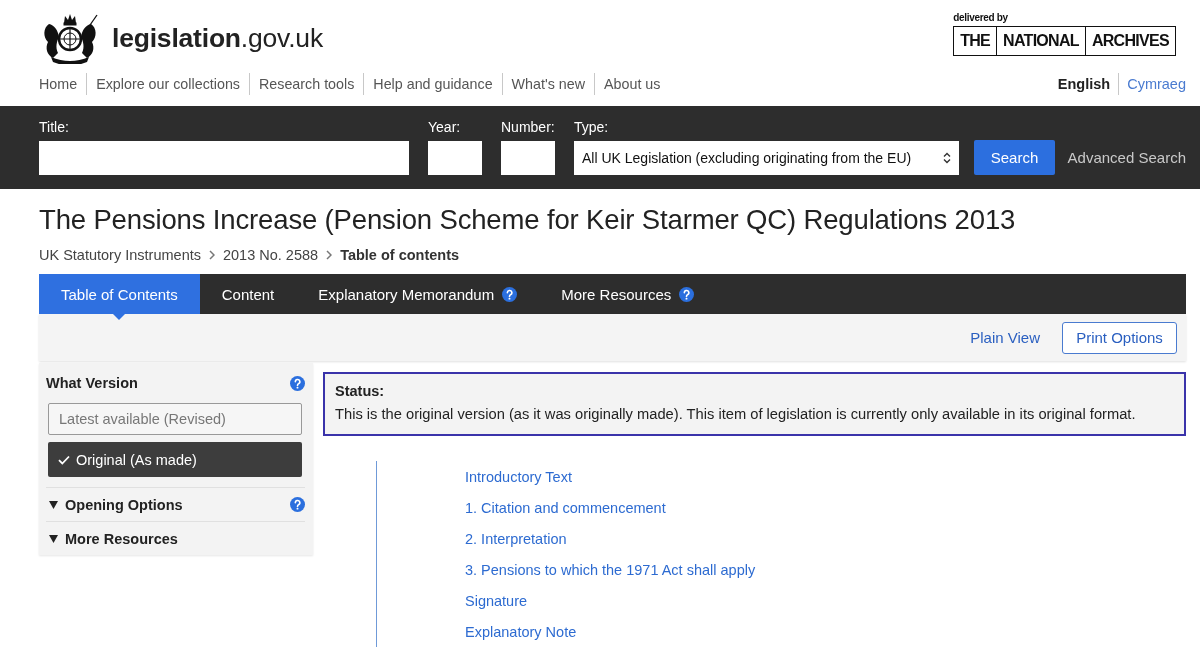 The image size is (1200, 650). Describe the element at coordinates (947, 158) in the screenshot. I see `up-down-arrows-icon` at that location.